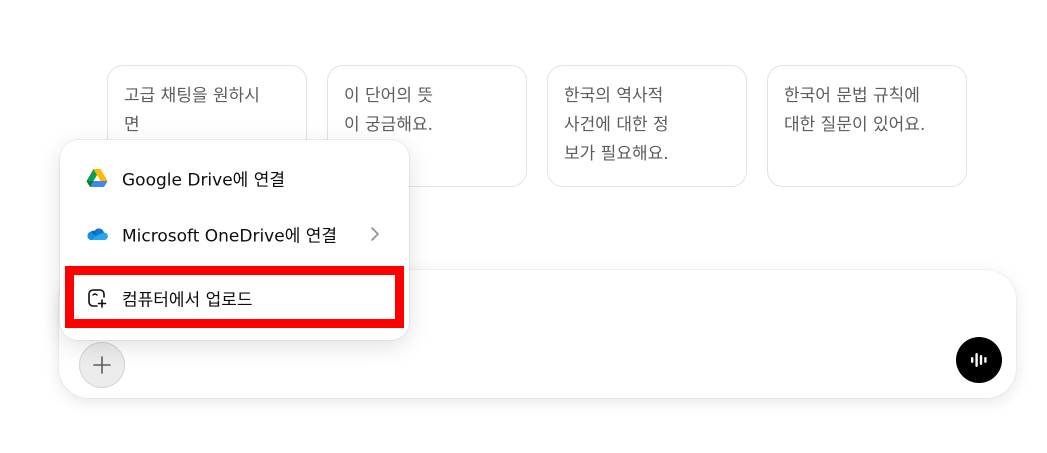  What do you see at coordinates (97, 234) in the screenshot?
I see `onedrive-icon` at bounding box center [97, 234].